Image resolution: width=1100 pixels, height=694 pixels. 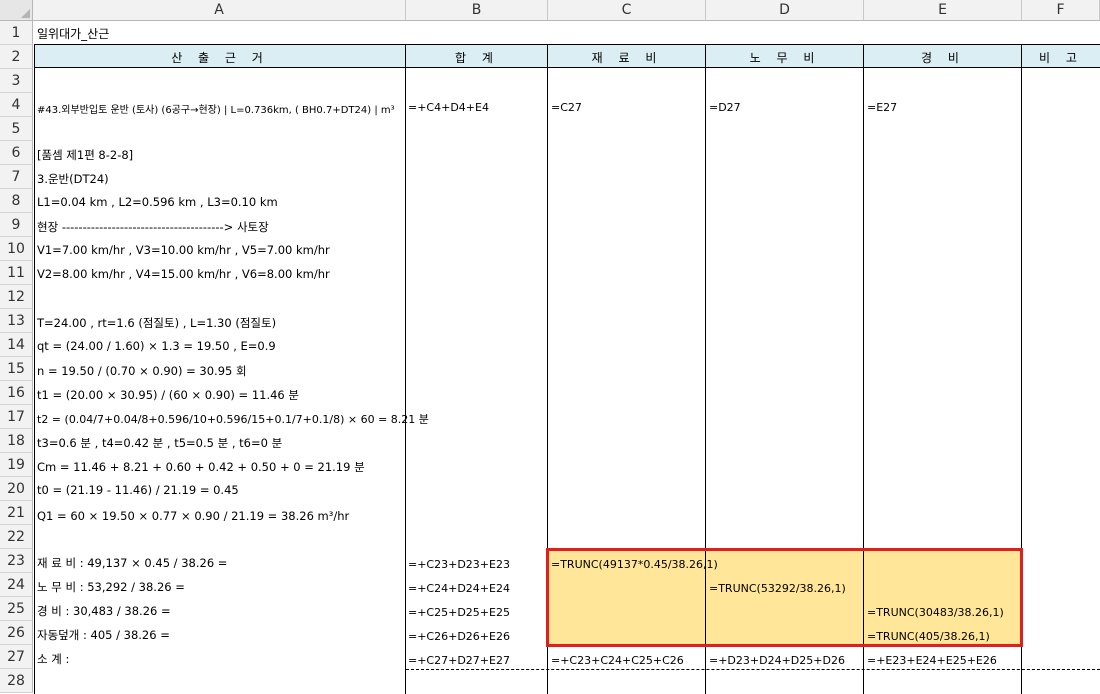 I want to click on row-header-8: 8, so click(x=16, y=201).